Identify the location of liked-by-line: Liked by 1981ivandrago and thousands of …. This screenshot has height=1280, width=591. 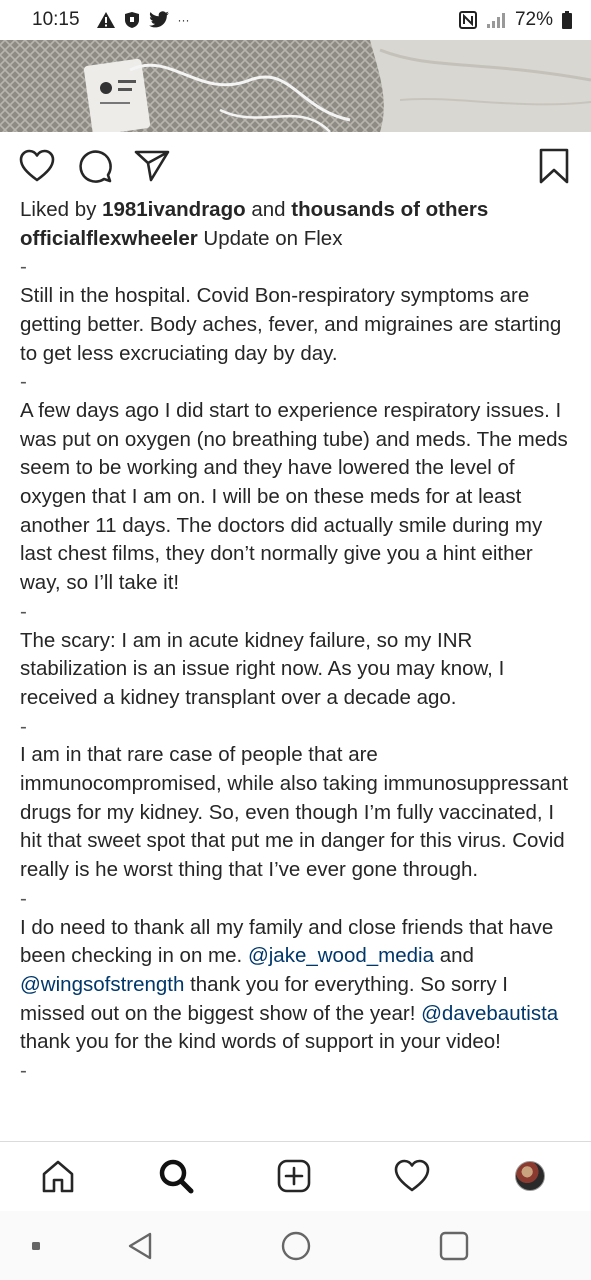
(254, 209).